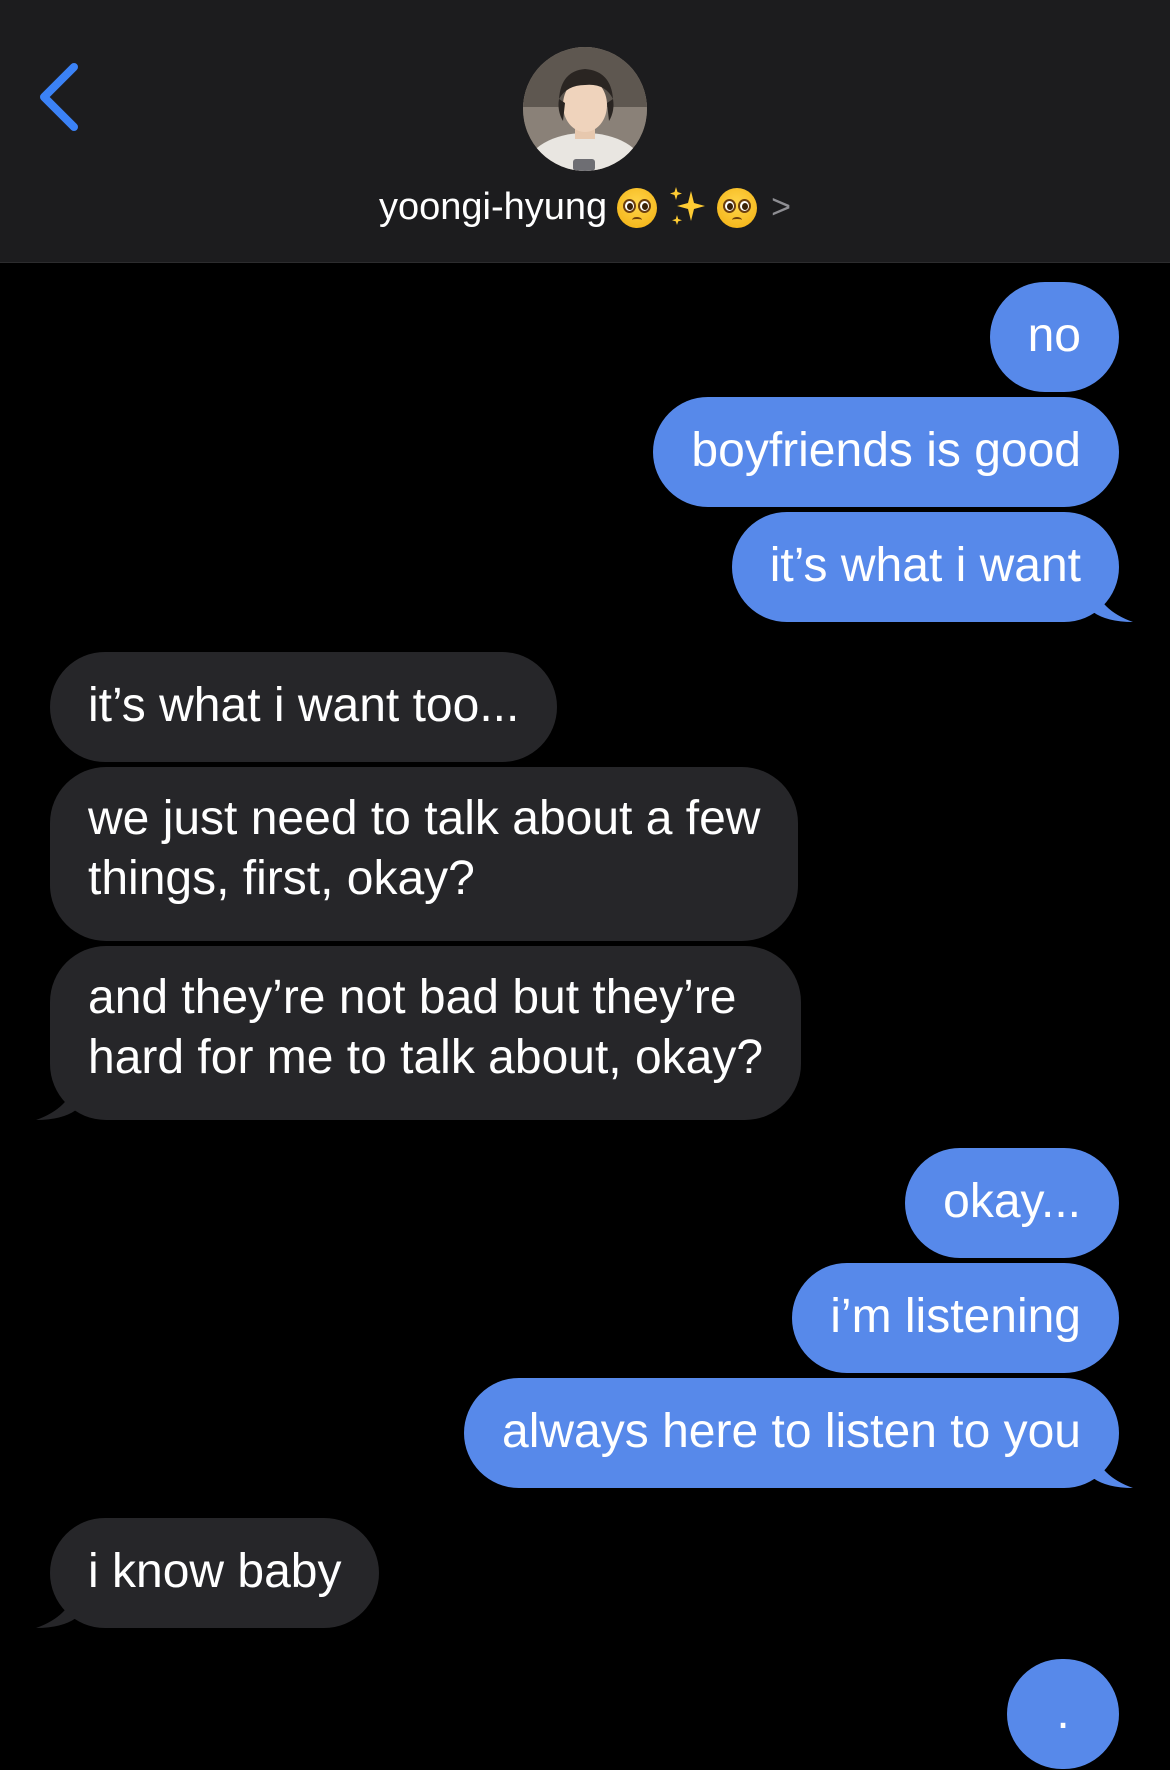 Image resolution: width=1170 pixels, height=1770 pixels. I want to click on avatar-photo, so click(585, 109).